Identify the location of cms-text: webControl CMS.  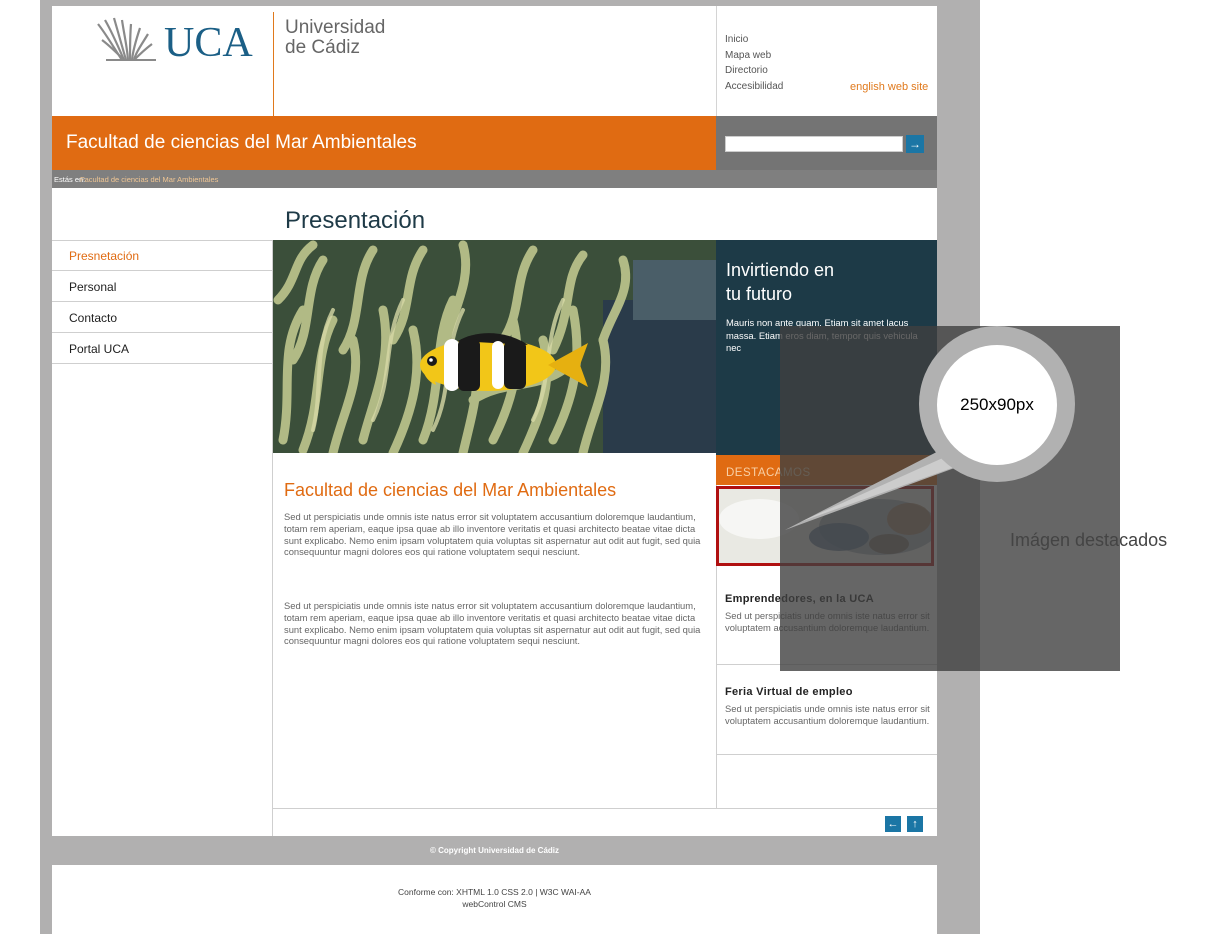
(494, 904).